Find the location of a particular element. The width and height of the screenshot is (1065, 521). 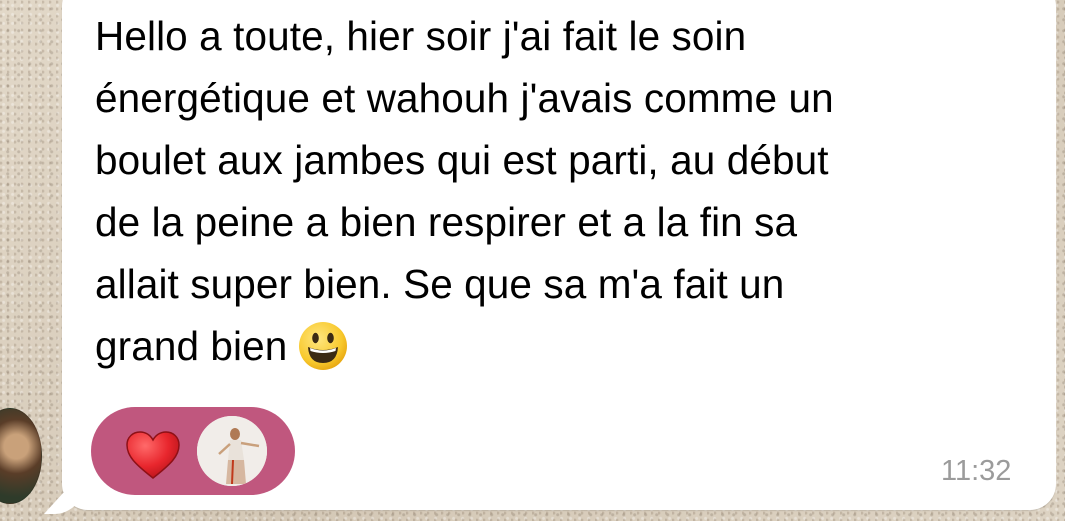

message-line: énergétique et wahouh j'avais comme un is located at coordinates (464, 98).